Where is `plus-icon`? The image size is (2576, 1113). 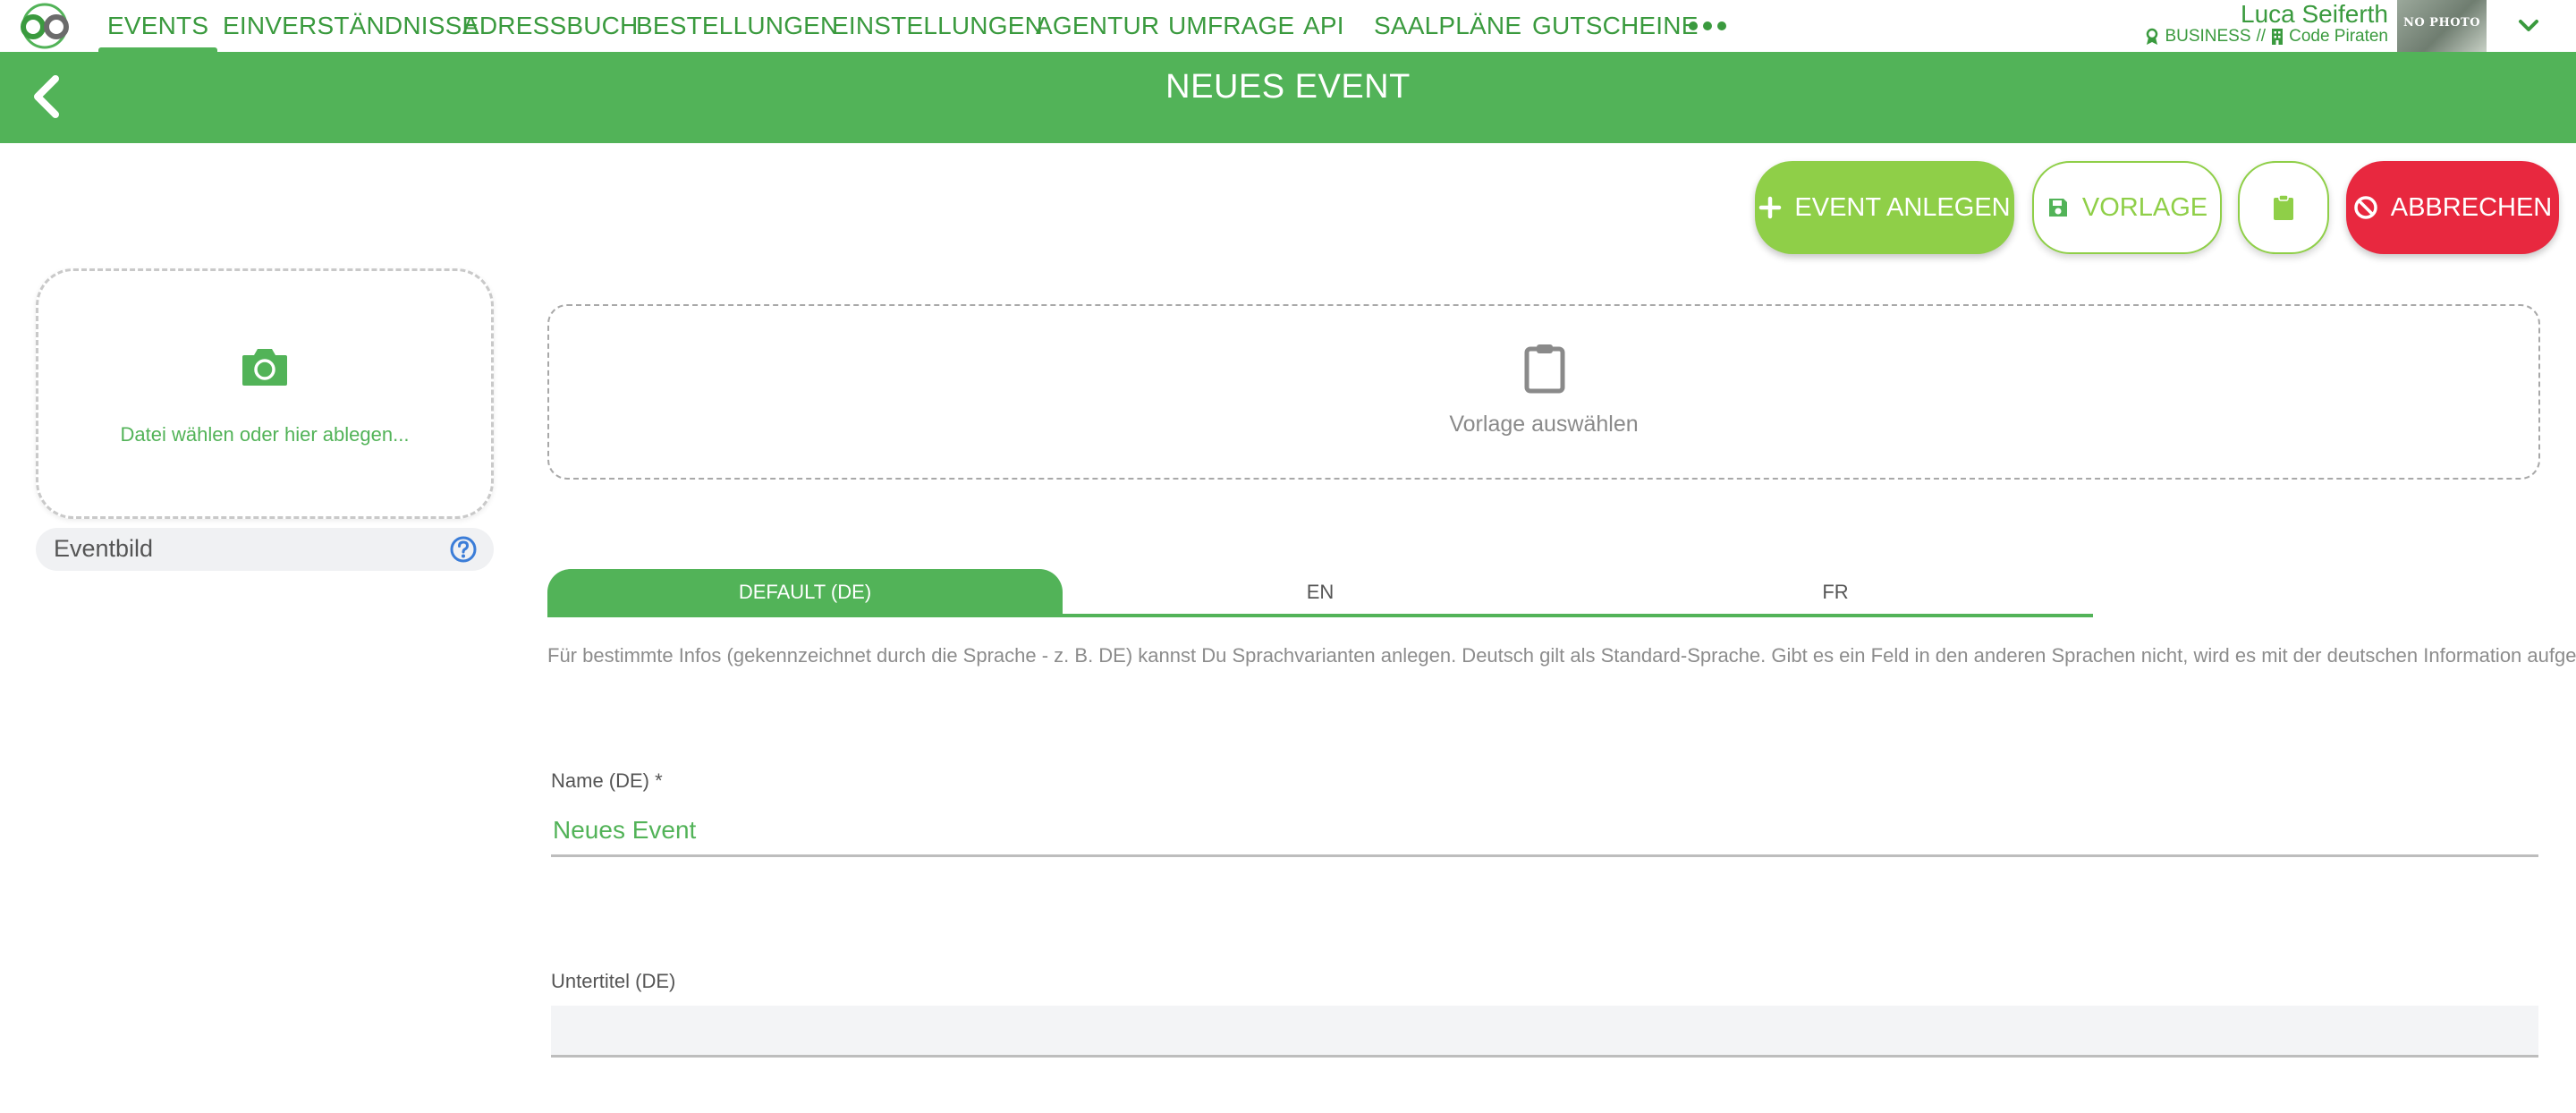 plus-icon is located at coordinates (1770, 207).